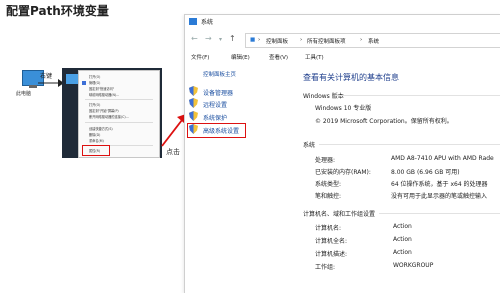 This screenshot has width=500, height=293. What do you see at coordinates (94, 134) in the screenshot?
I see `context-menu-item: 删除(D)` at bounding box center [94, 134].